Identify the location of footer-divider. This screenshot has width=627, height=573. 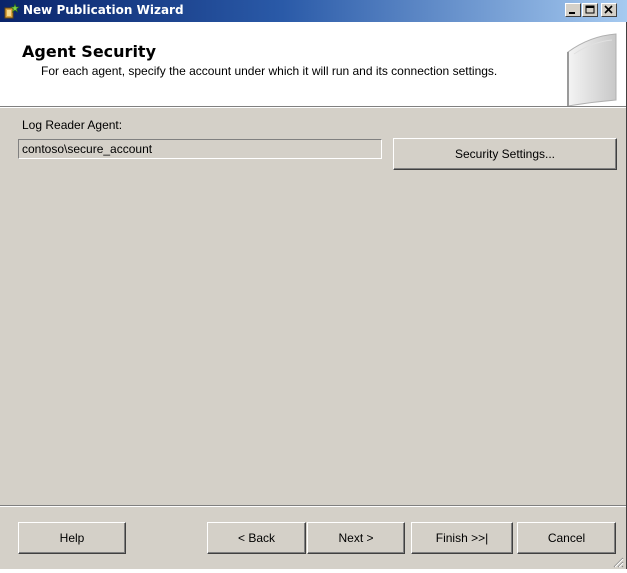
(313, 506).